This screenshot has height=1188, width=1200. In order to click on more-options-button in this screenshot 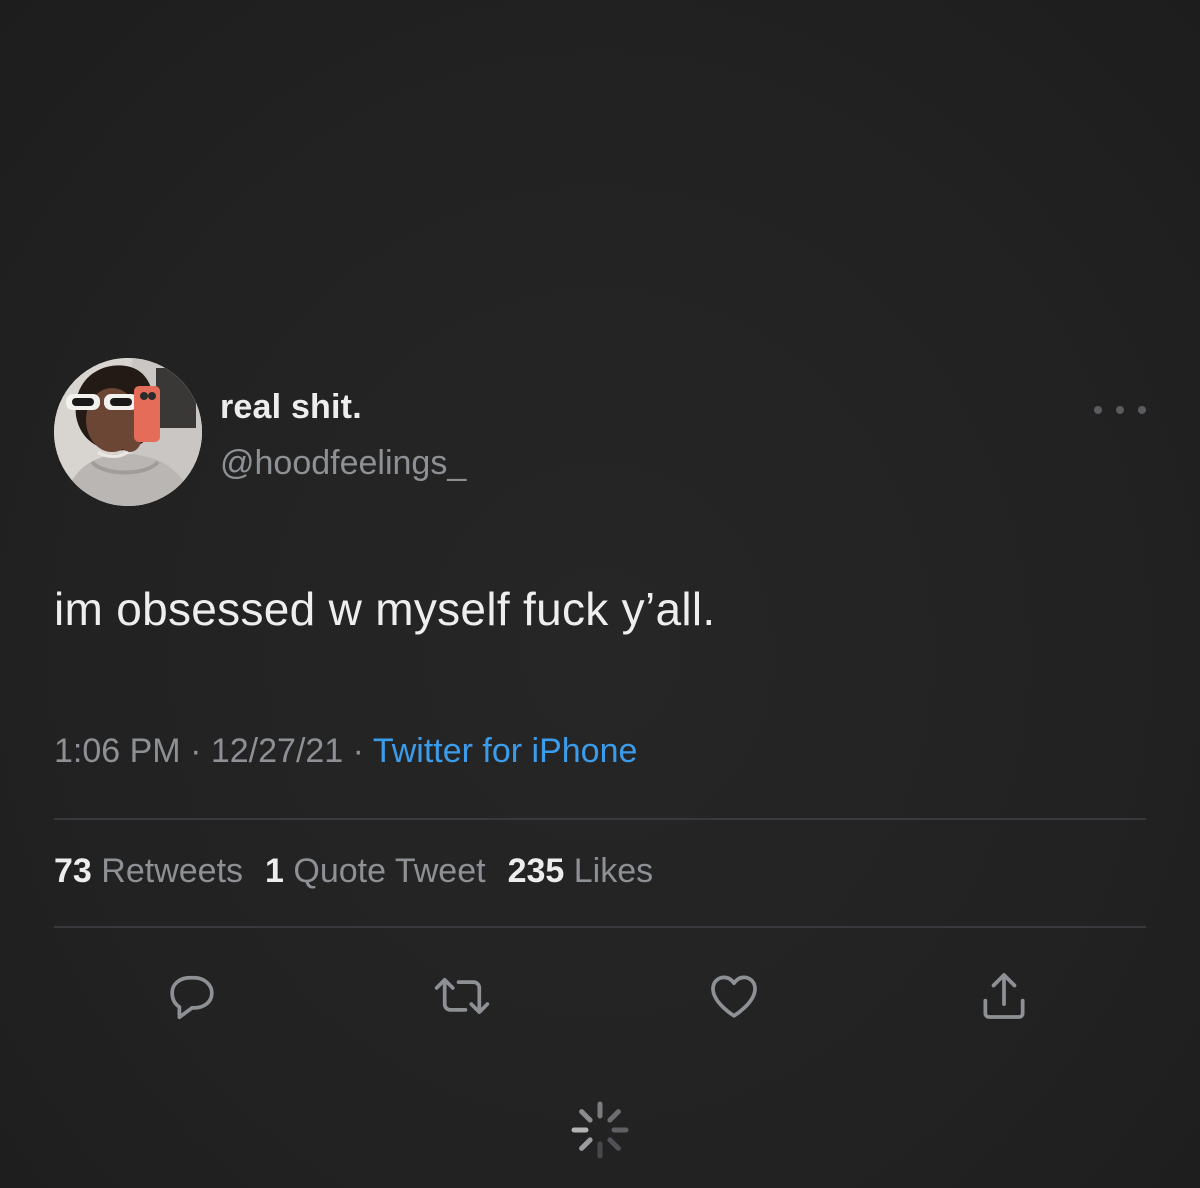, I will do `click(1120, 410)`.